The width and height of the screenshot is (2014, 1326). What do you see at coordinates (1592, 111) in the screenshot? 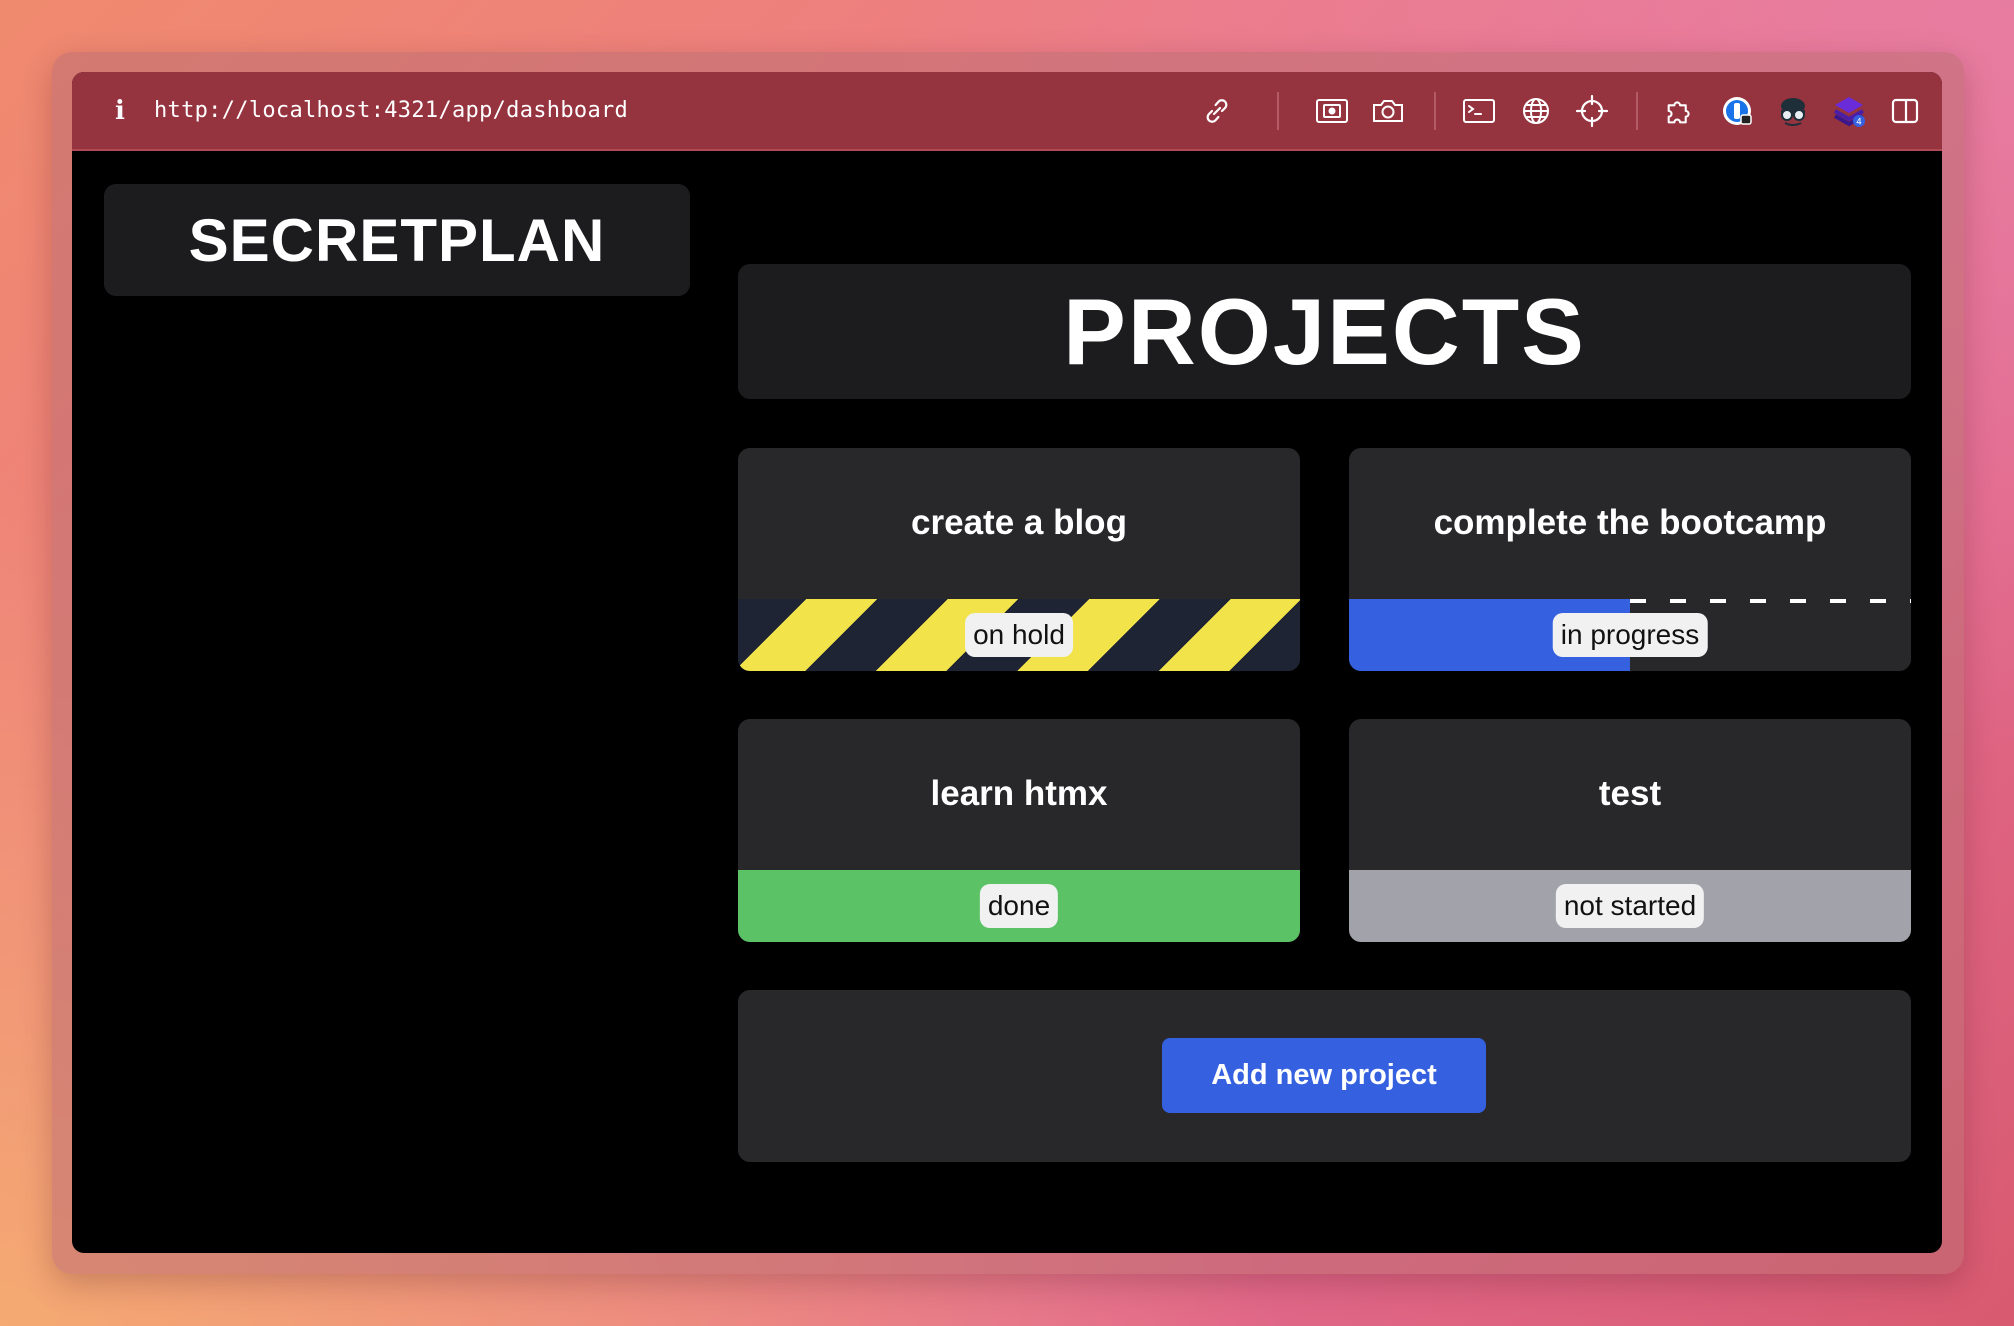
I see `crosshair-icon` at bounding box center [1592, 111].